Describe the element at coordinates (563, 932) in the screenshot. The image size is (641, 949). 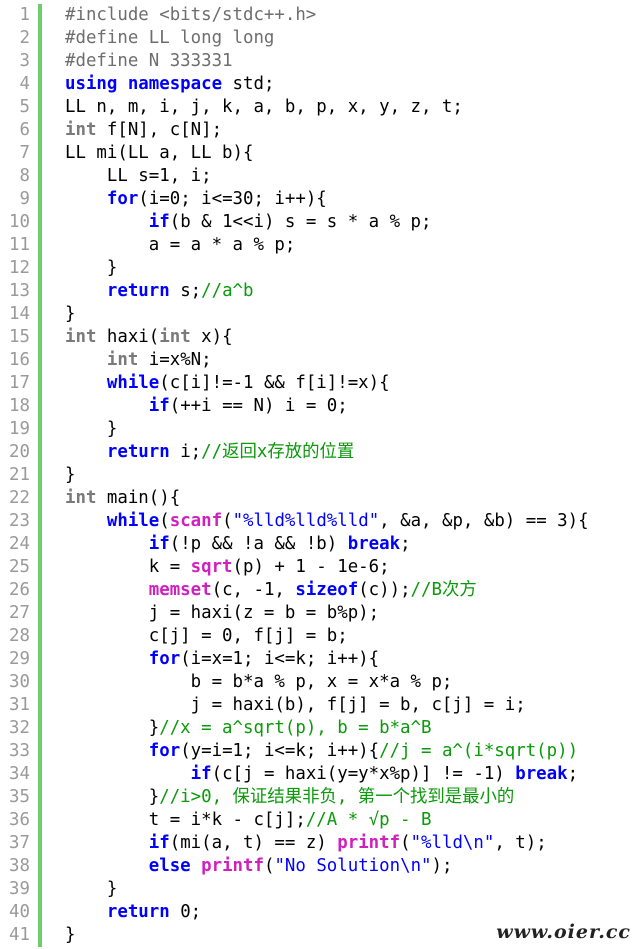
I see `watermark: www.oier.cc` at that location.